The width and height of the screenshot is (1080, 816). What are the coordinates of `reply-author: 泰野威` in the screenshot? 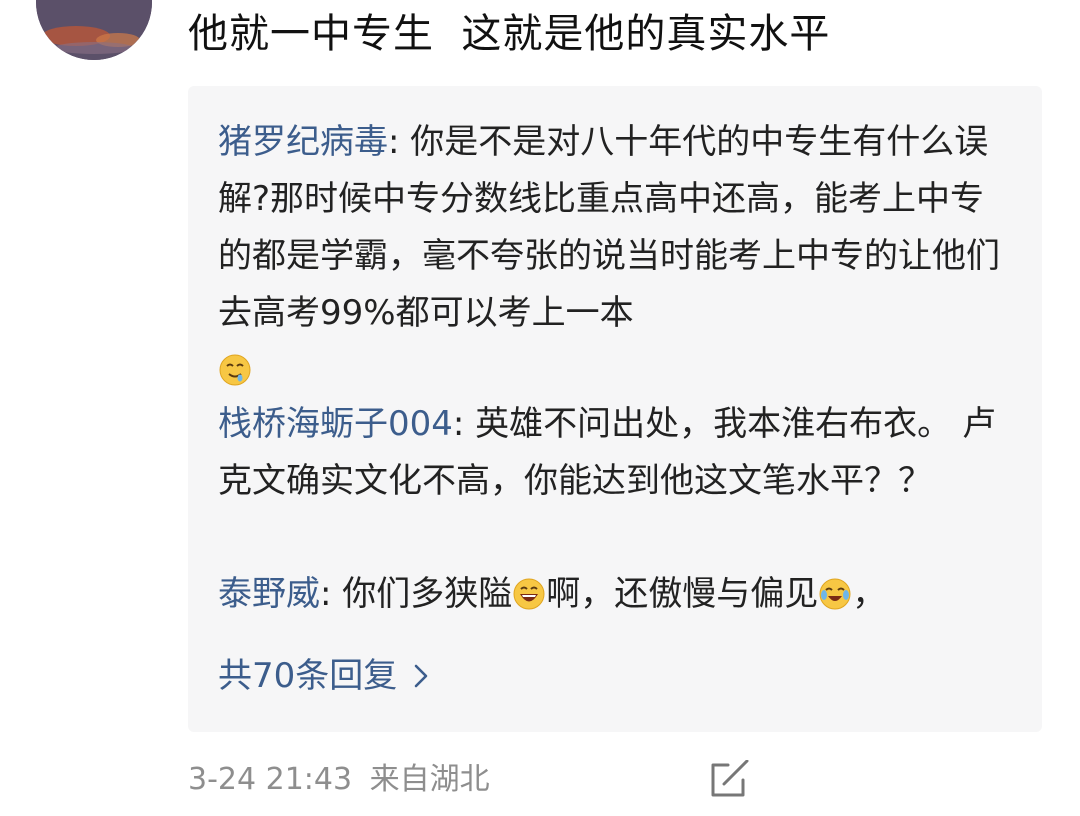 It's located at (269, 594).